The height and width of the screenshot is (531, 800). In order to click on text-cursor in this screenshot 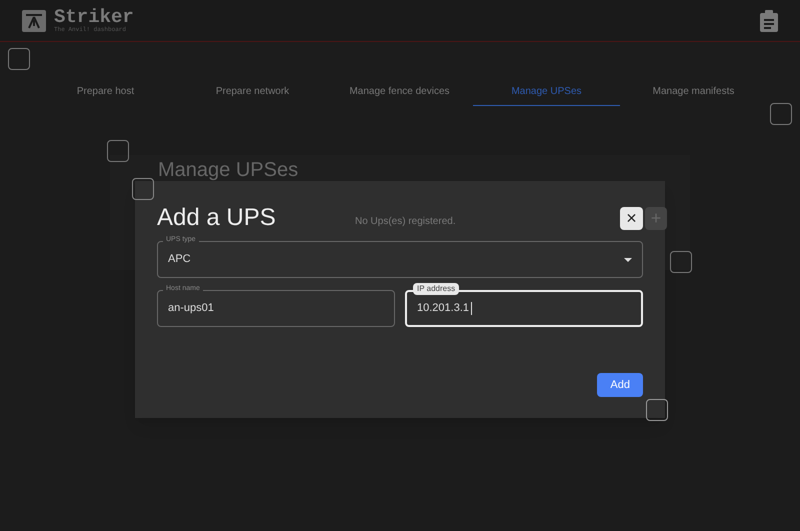, I will do `click(471, 308)`.